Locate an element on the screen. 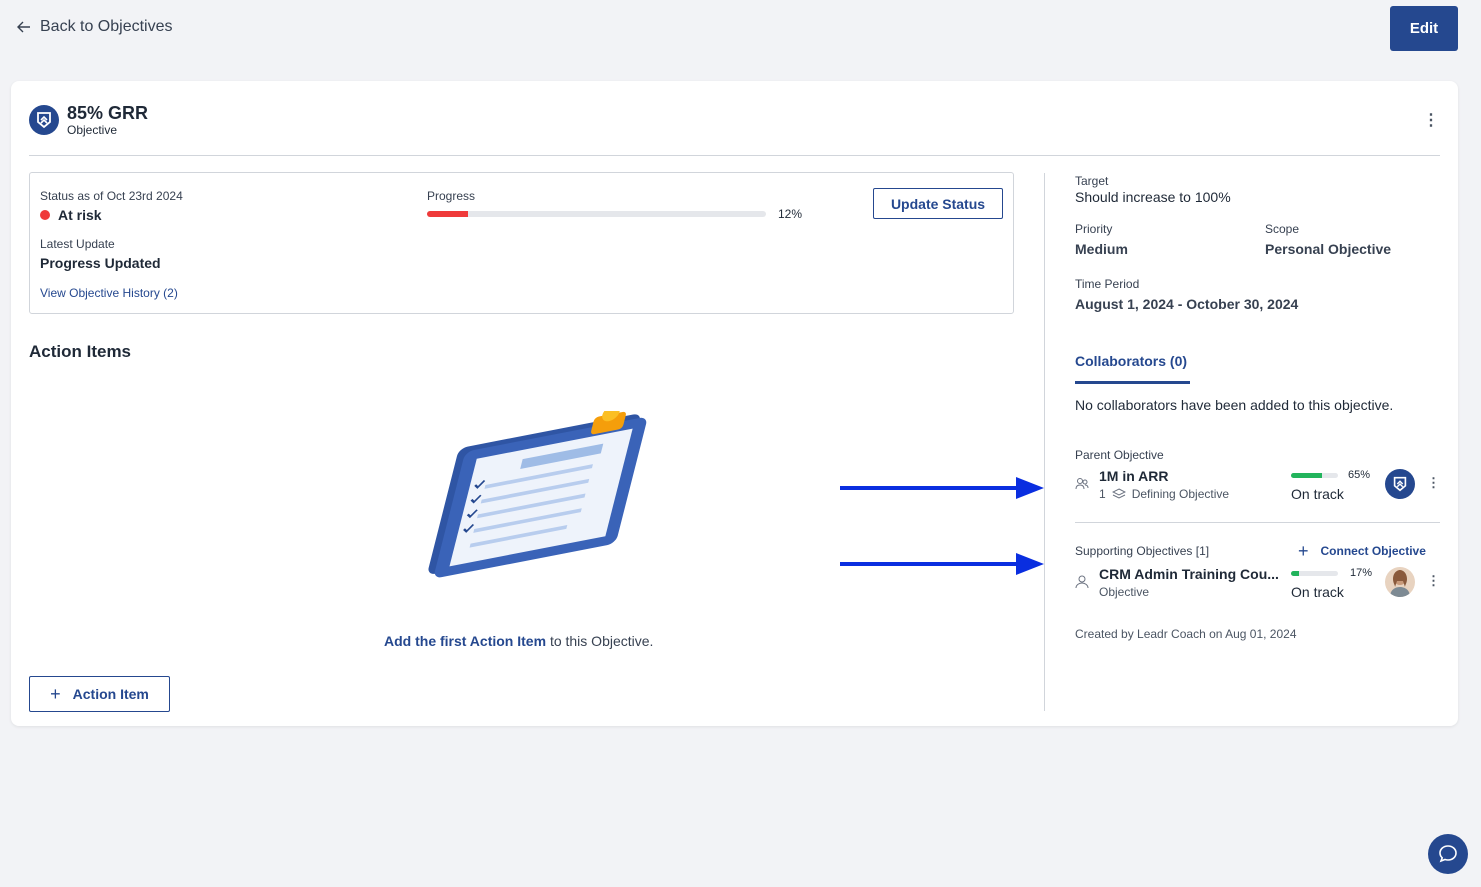 This screenshot has height=887, width=1481. supporting-progress-percent: 17% is located at coordinates (1361, 573).